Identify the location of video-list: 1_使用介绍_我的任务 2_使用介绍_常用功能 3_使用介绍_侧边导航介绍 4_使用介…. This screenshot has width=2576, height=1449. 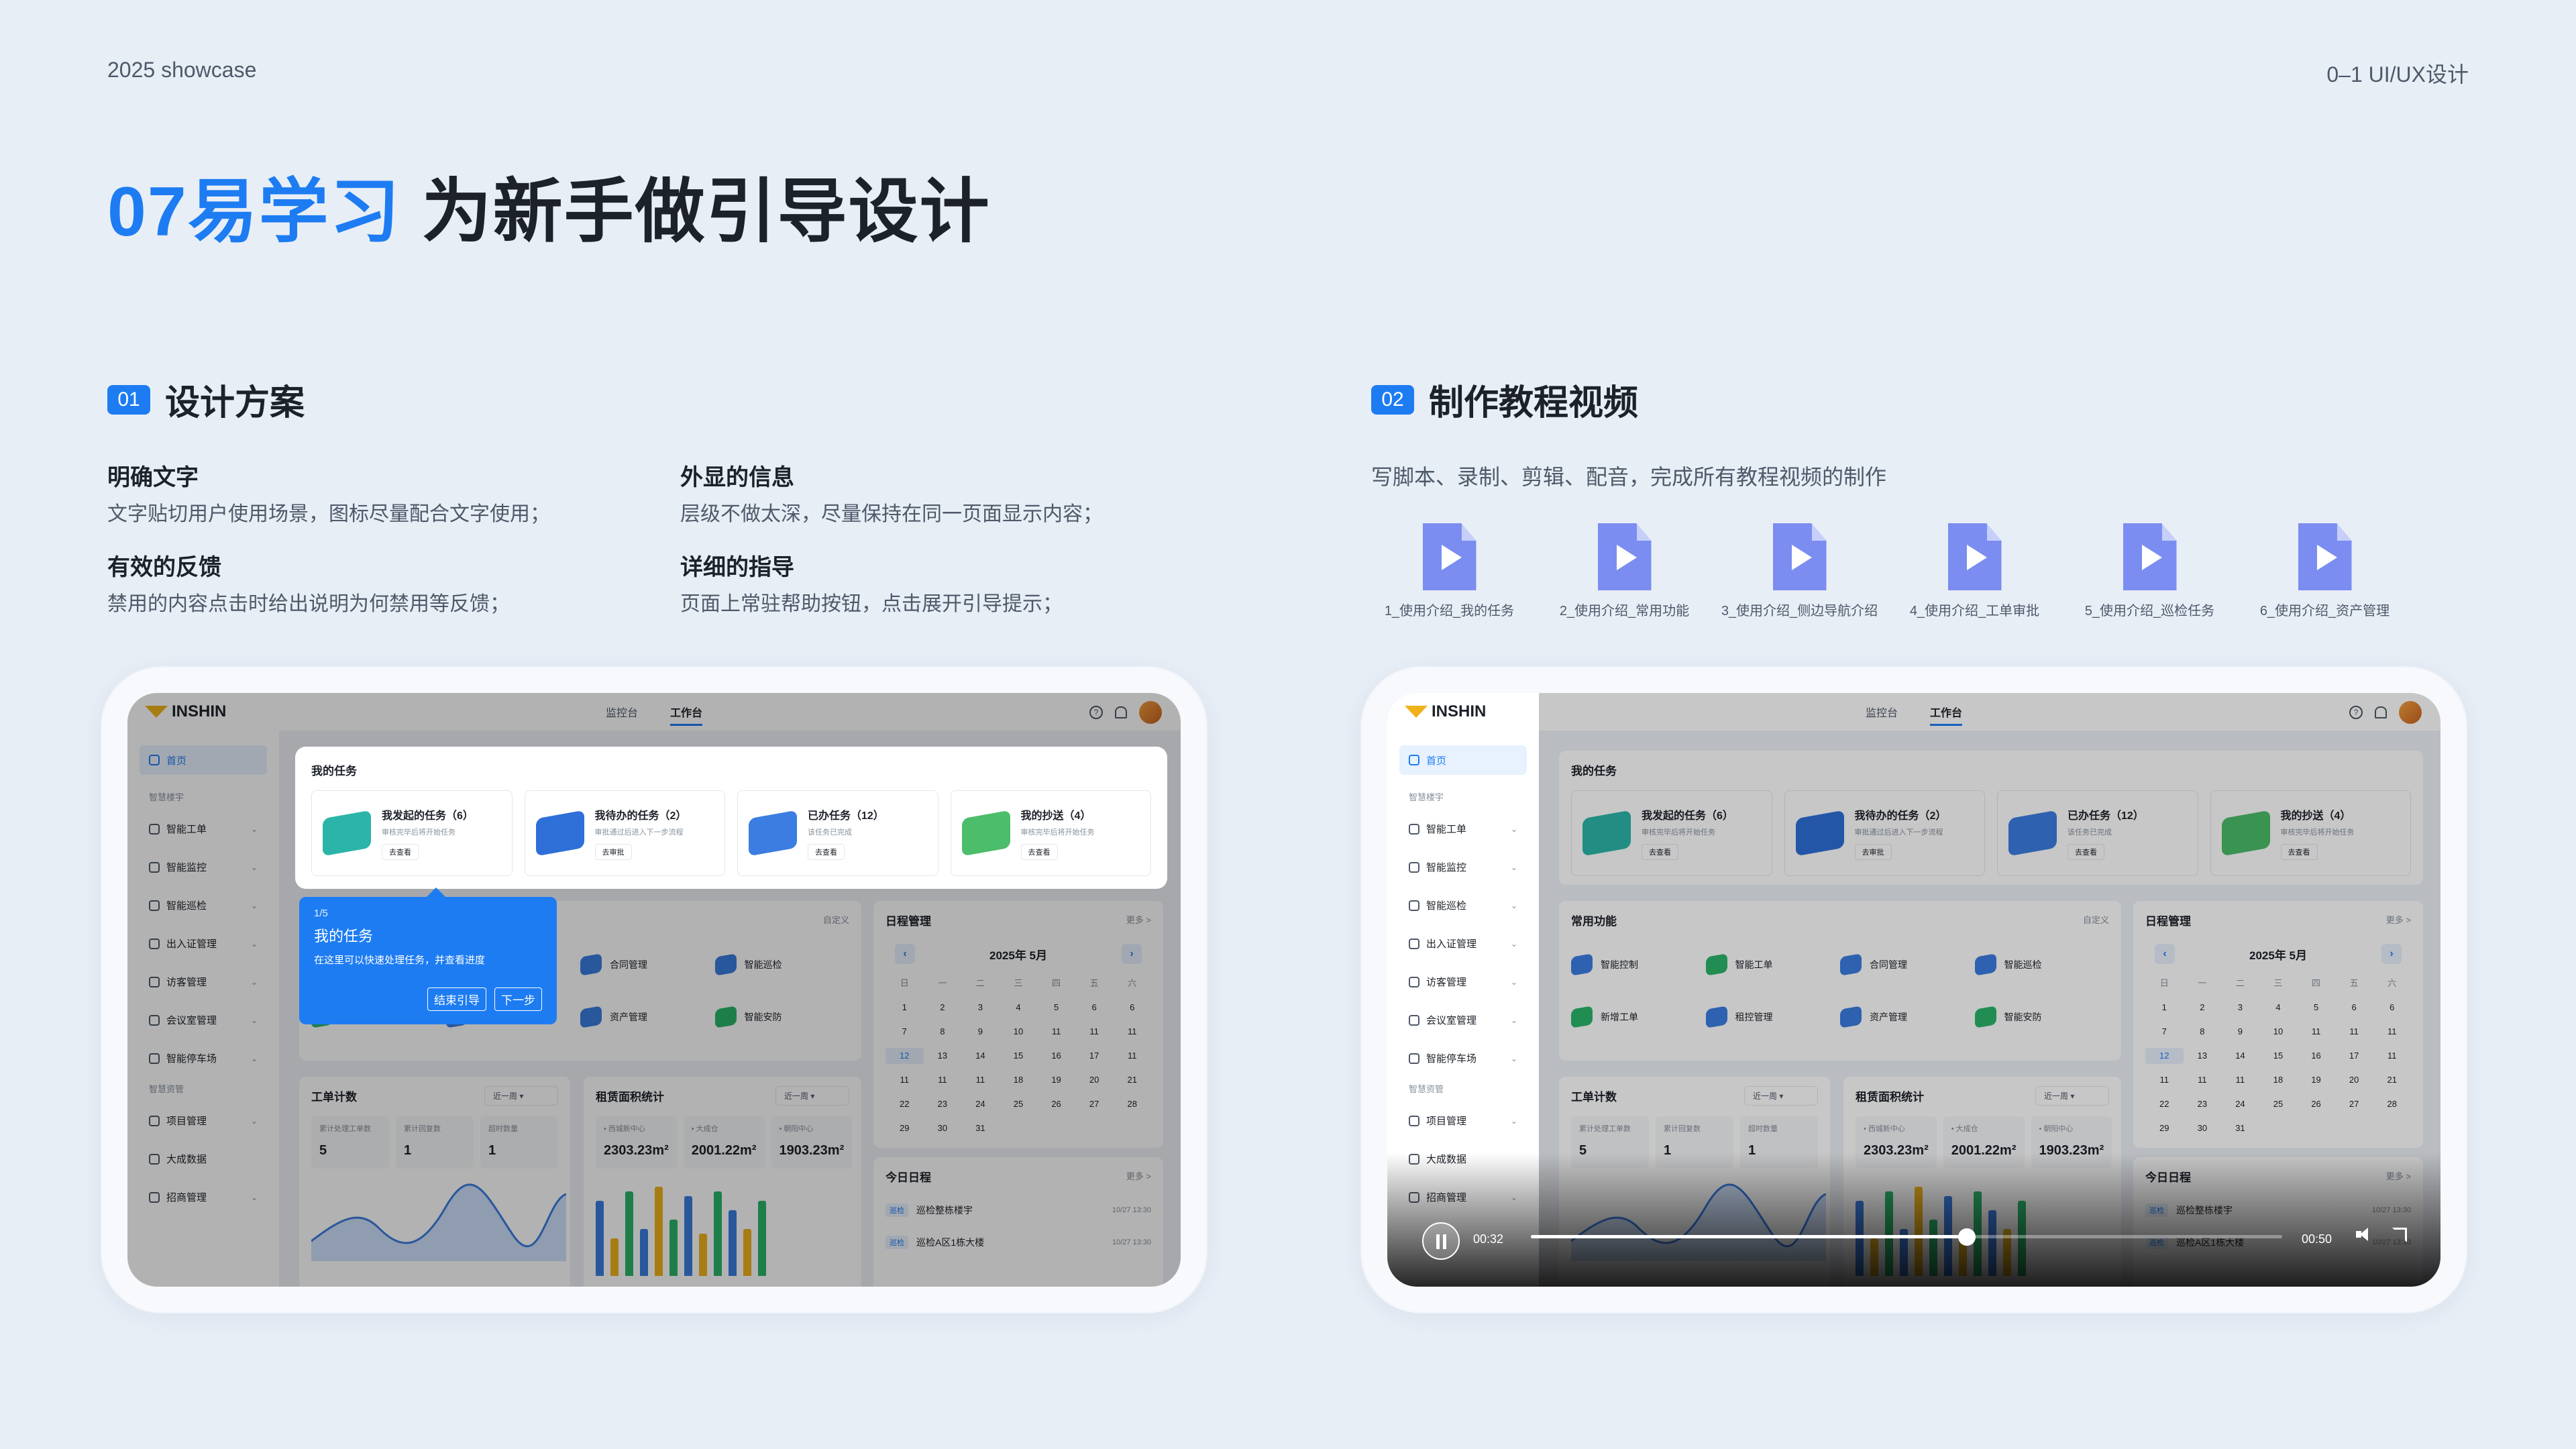
(1887, 571).